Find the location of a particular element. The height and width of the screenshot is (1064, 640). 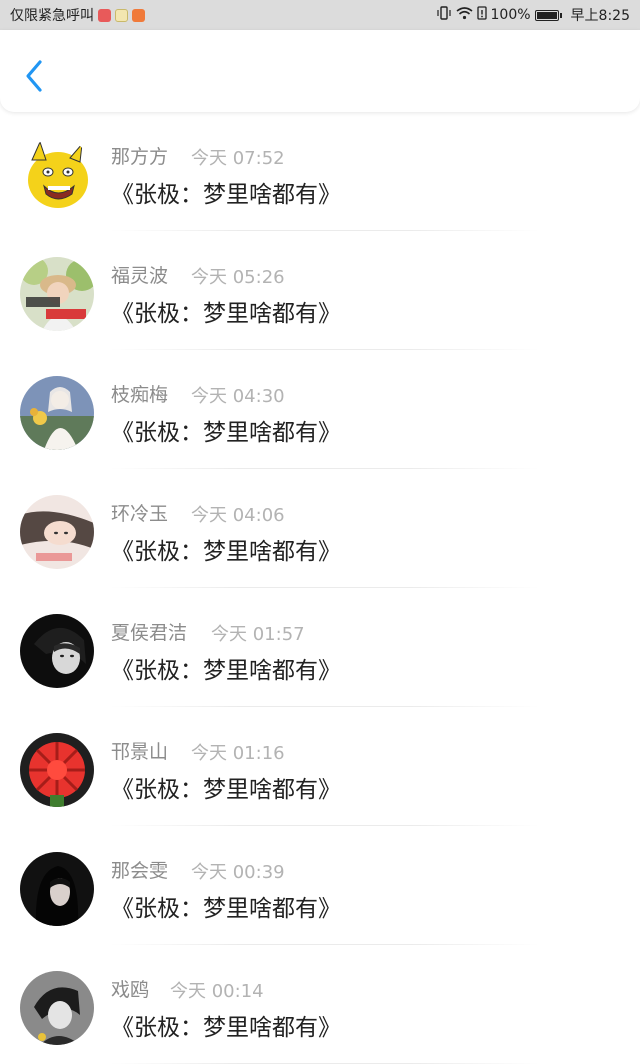

timestamp: 今天 04:06 is located at coordinates (238, 515).